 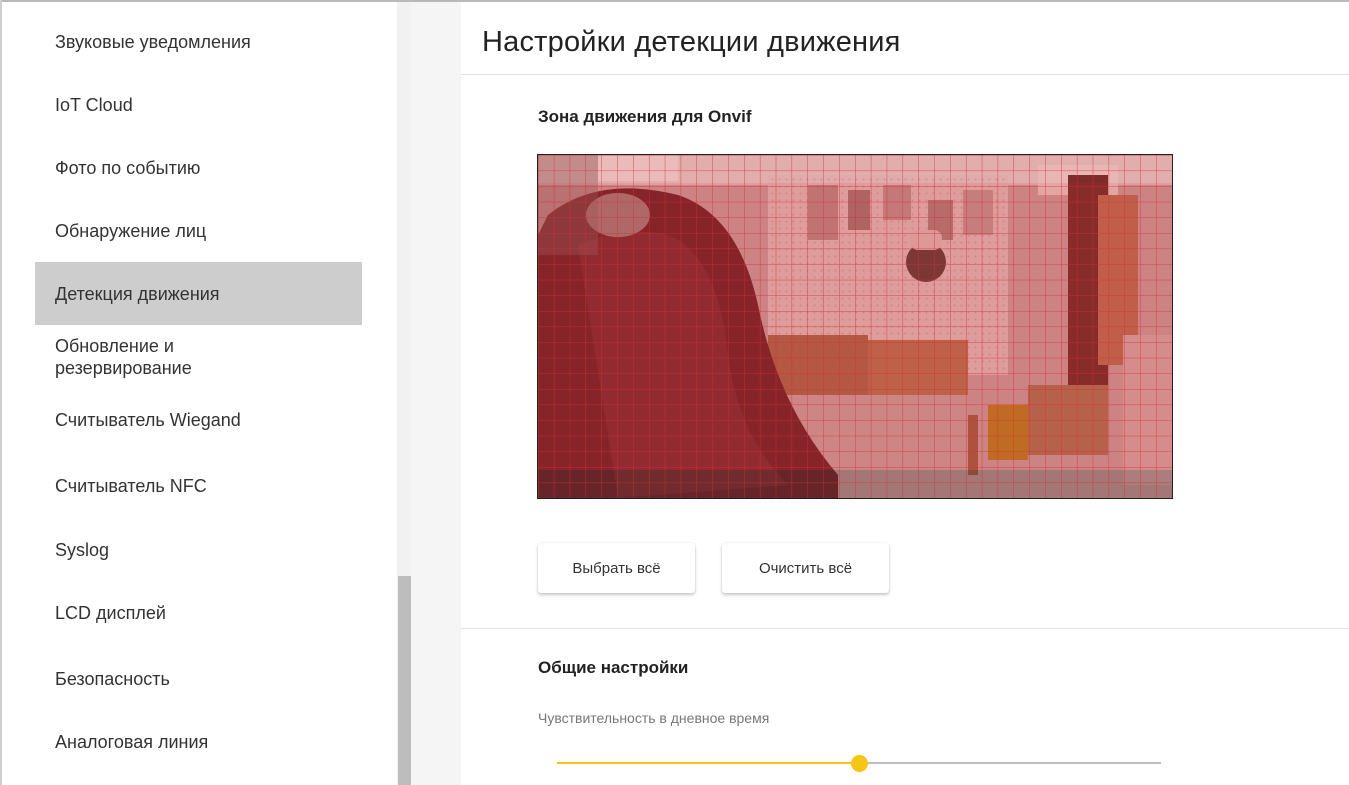 What do you see at coordinates (198, 104) in the screenshot?
I see `sidebar-item-iot-cloud: IoT Cloud` at bounding box center [198, 104].